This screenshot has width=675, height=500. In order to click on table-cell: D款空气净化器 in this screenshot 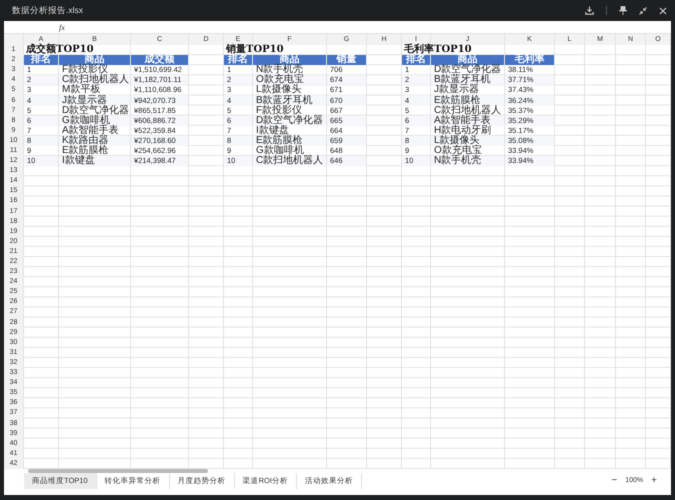, I will do `click(289, 121)`.